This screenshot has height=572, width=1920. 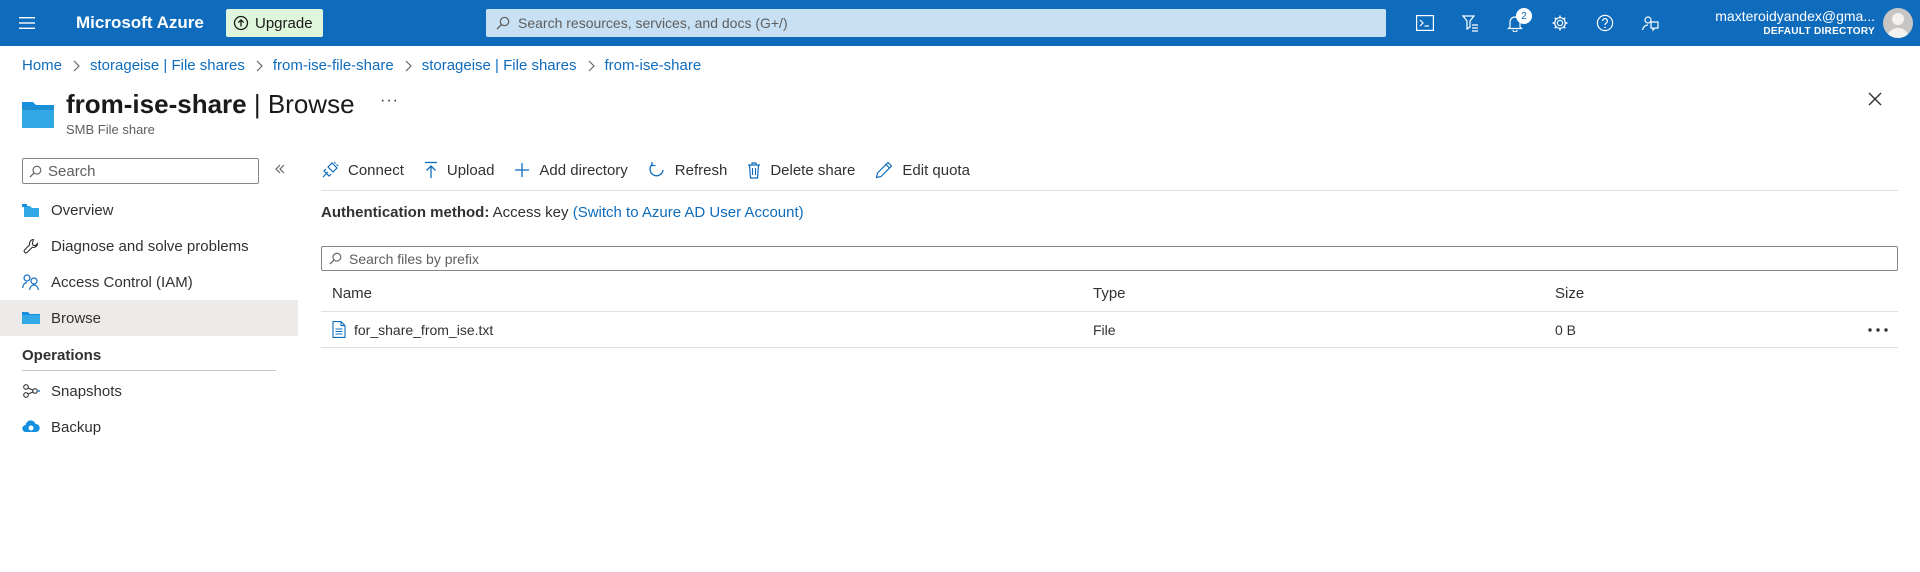 What do you see at coordinates (522, 170) in the screenshot?
I see `plus-icon` at bounding box center [522, 170].